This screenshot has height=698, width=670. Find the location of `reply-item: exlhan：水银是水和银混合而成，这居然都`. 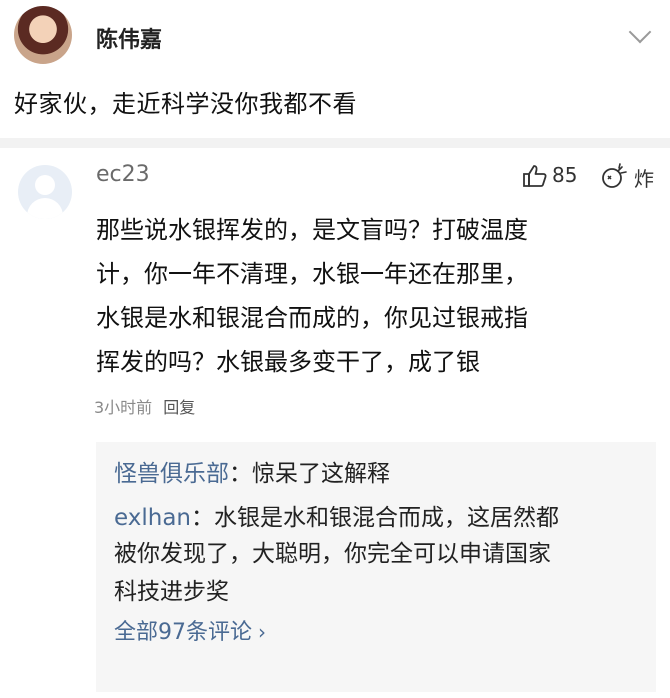

reply-item: exlhan：水银是水和银混合而成，这居然都 is located at coordinates (336, 515).